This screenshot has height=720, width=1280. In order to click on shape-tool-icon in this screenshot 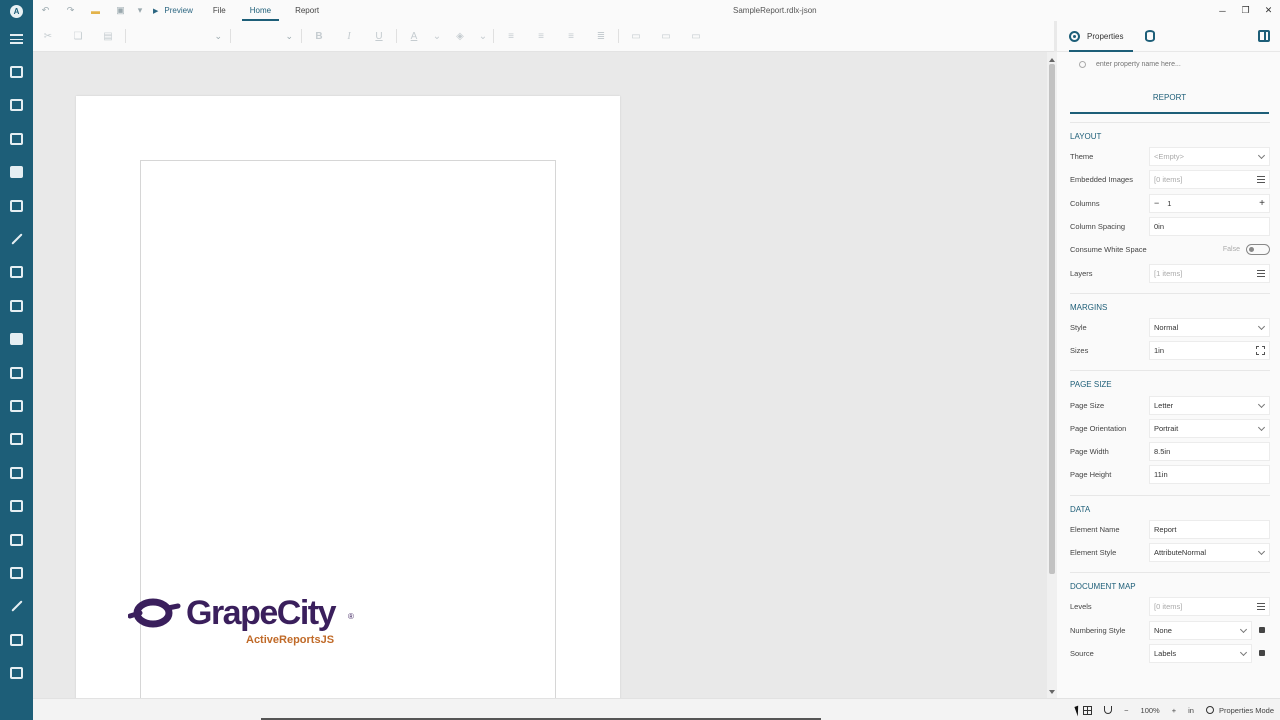, I will do `click(16, 272)`.